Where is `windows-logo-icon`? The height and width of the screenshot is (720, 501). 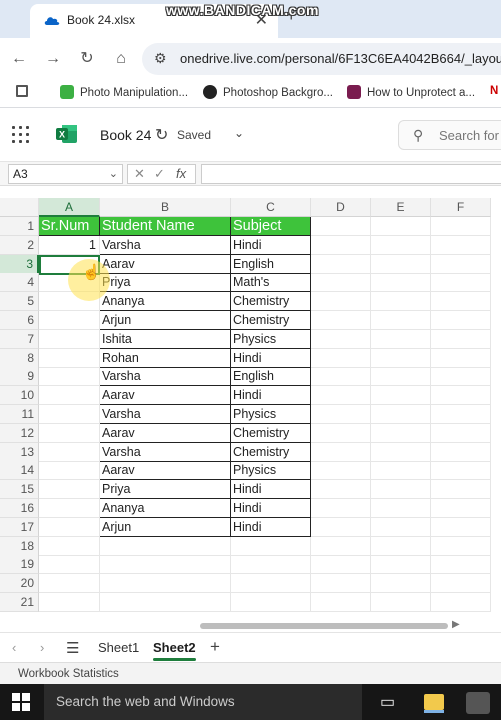 windows-logo-icon is located at coordinates (21, 702).